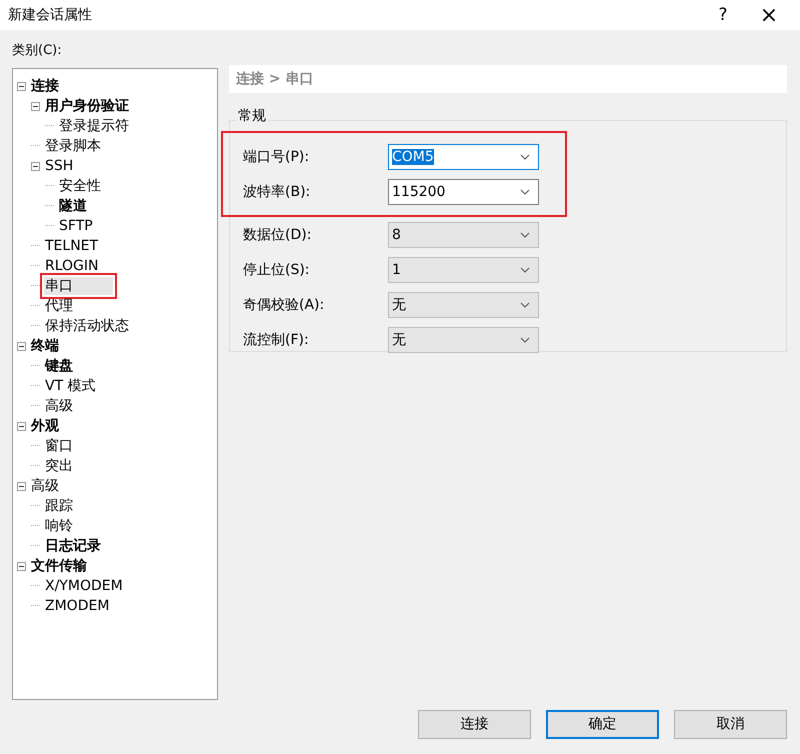 The image size is (800, 754). I want to click on tree-item: 终端, so click(45, 346).